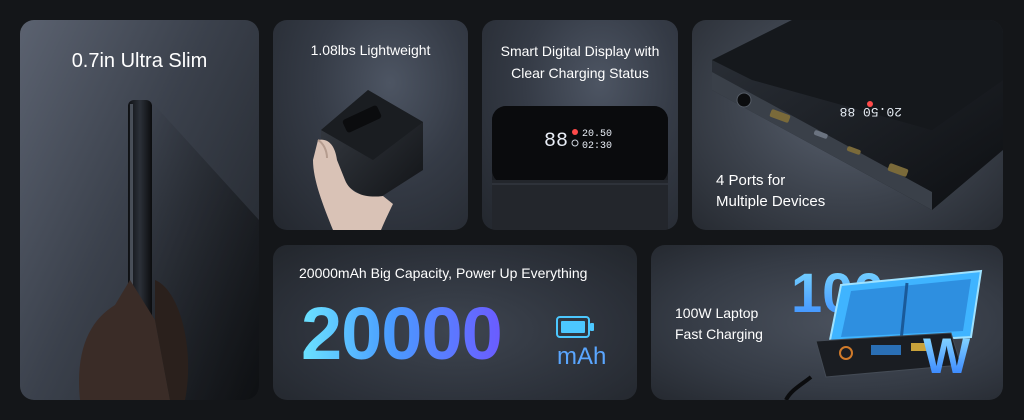  I want to click on display-percent: 88, so click(556, 141).